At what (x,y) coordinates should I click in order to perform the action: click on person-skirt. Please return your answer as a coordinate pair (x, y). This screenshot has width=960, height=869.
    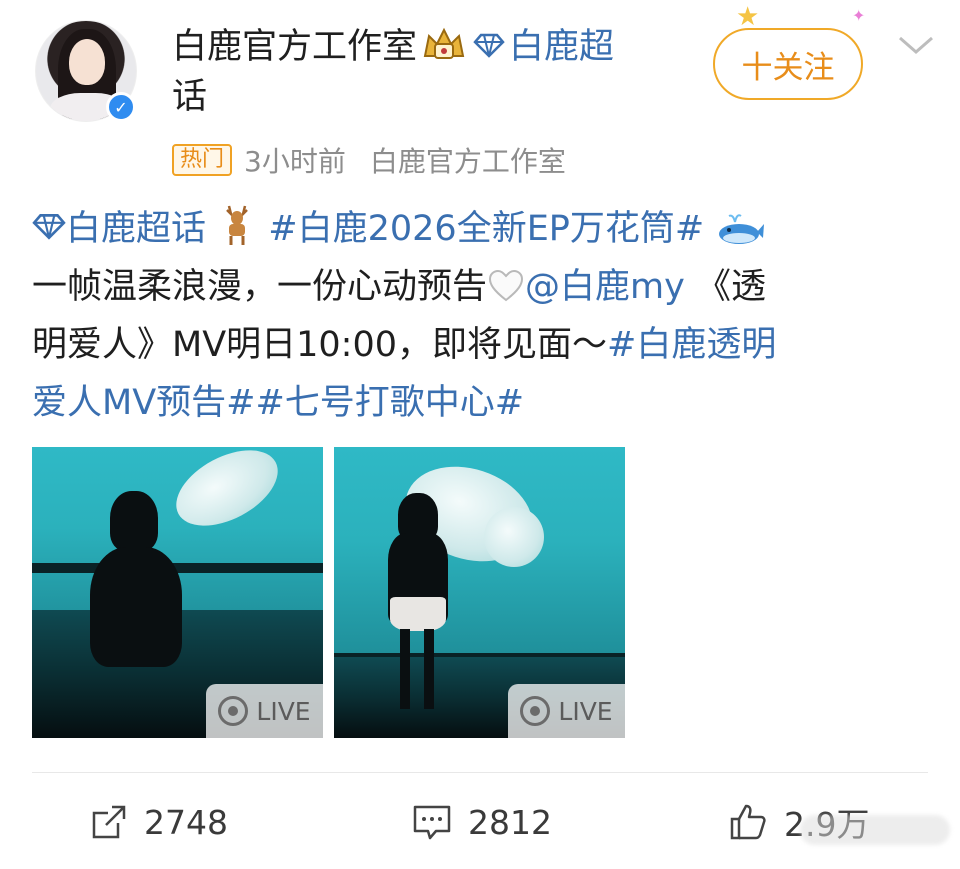
    Looking at the image, I should click on (418, 614).